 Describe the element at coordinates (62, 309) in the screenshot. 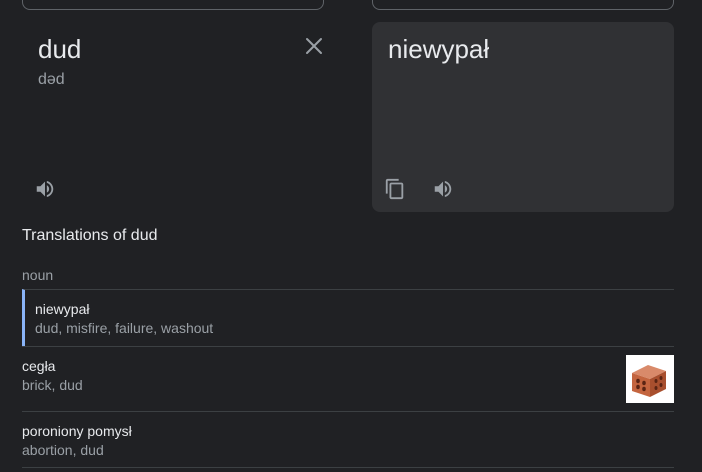

I see `translation-word: niewypał` at that location.